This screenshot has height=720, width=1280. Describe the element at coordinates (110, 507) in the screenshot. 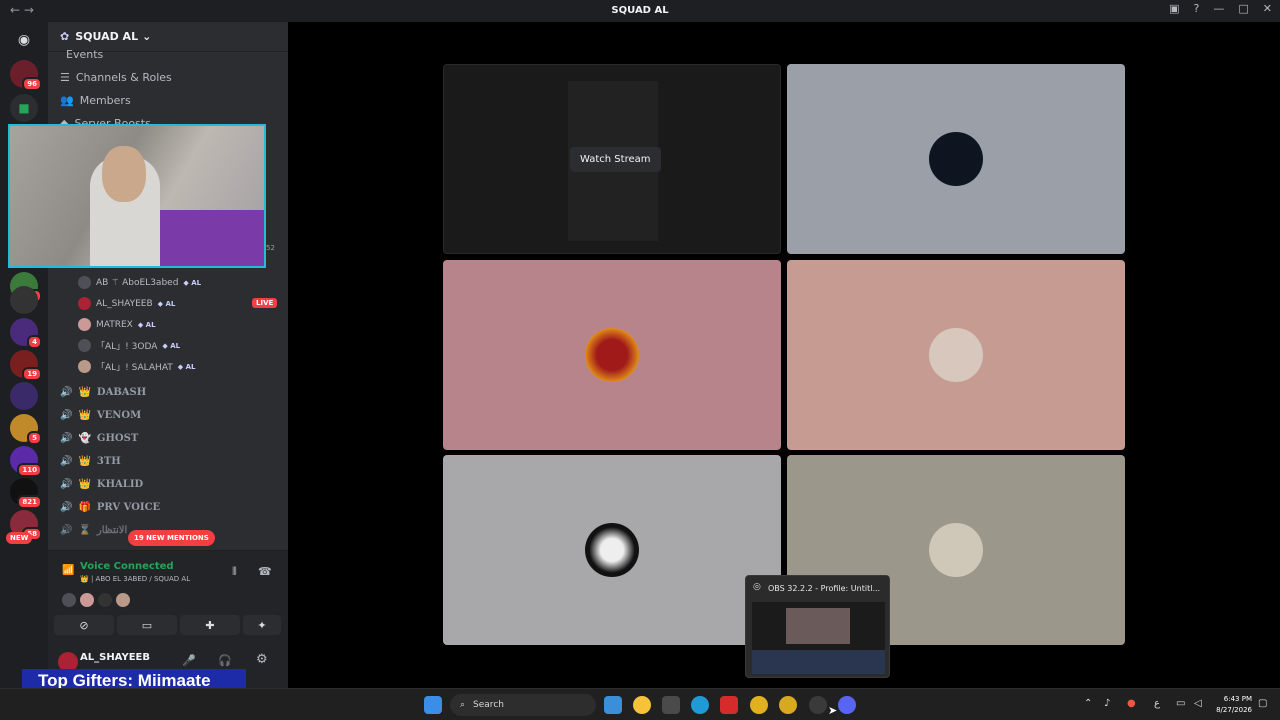

I see `voice-channel-prv: 🔊 🎁 PRV VOICE` at that location.